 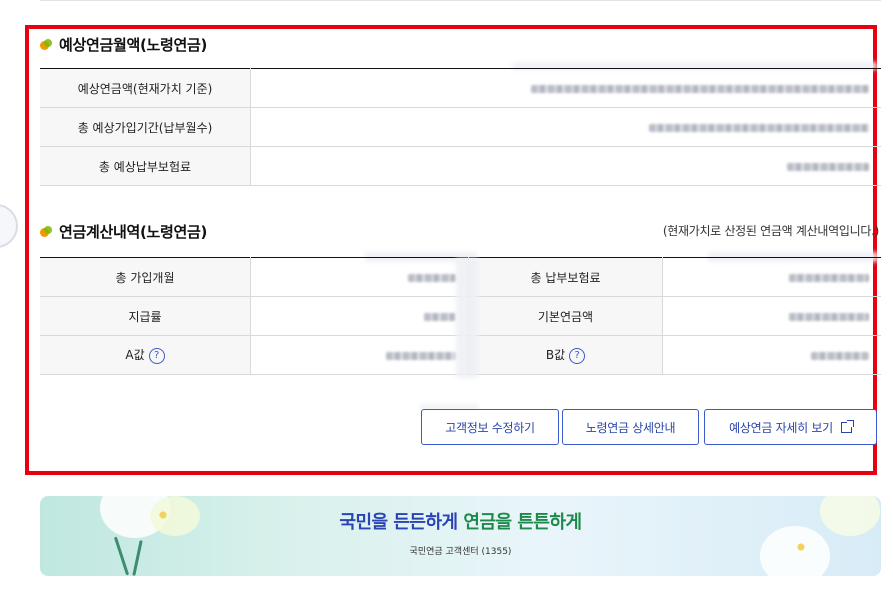 What do you see at coordinates (123, 231) in the screenshot?
I see `section-title-calculation: 연금계산내역(노령연금)` at bounding box center [123, 231].